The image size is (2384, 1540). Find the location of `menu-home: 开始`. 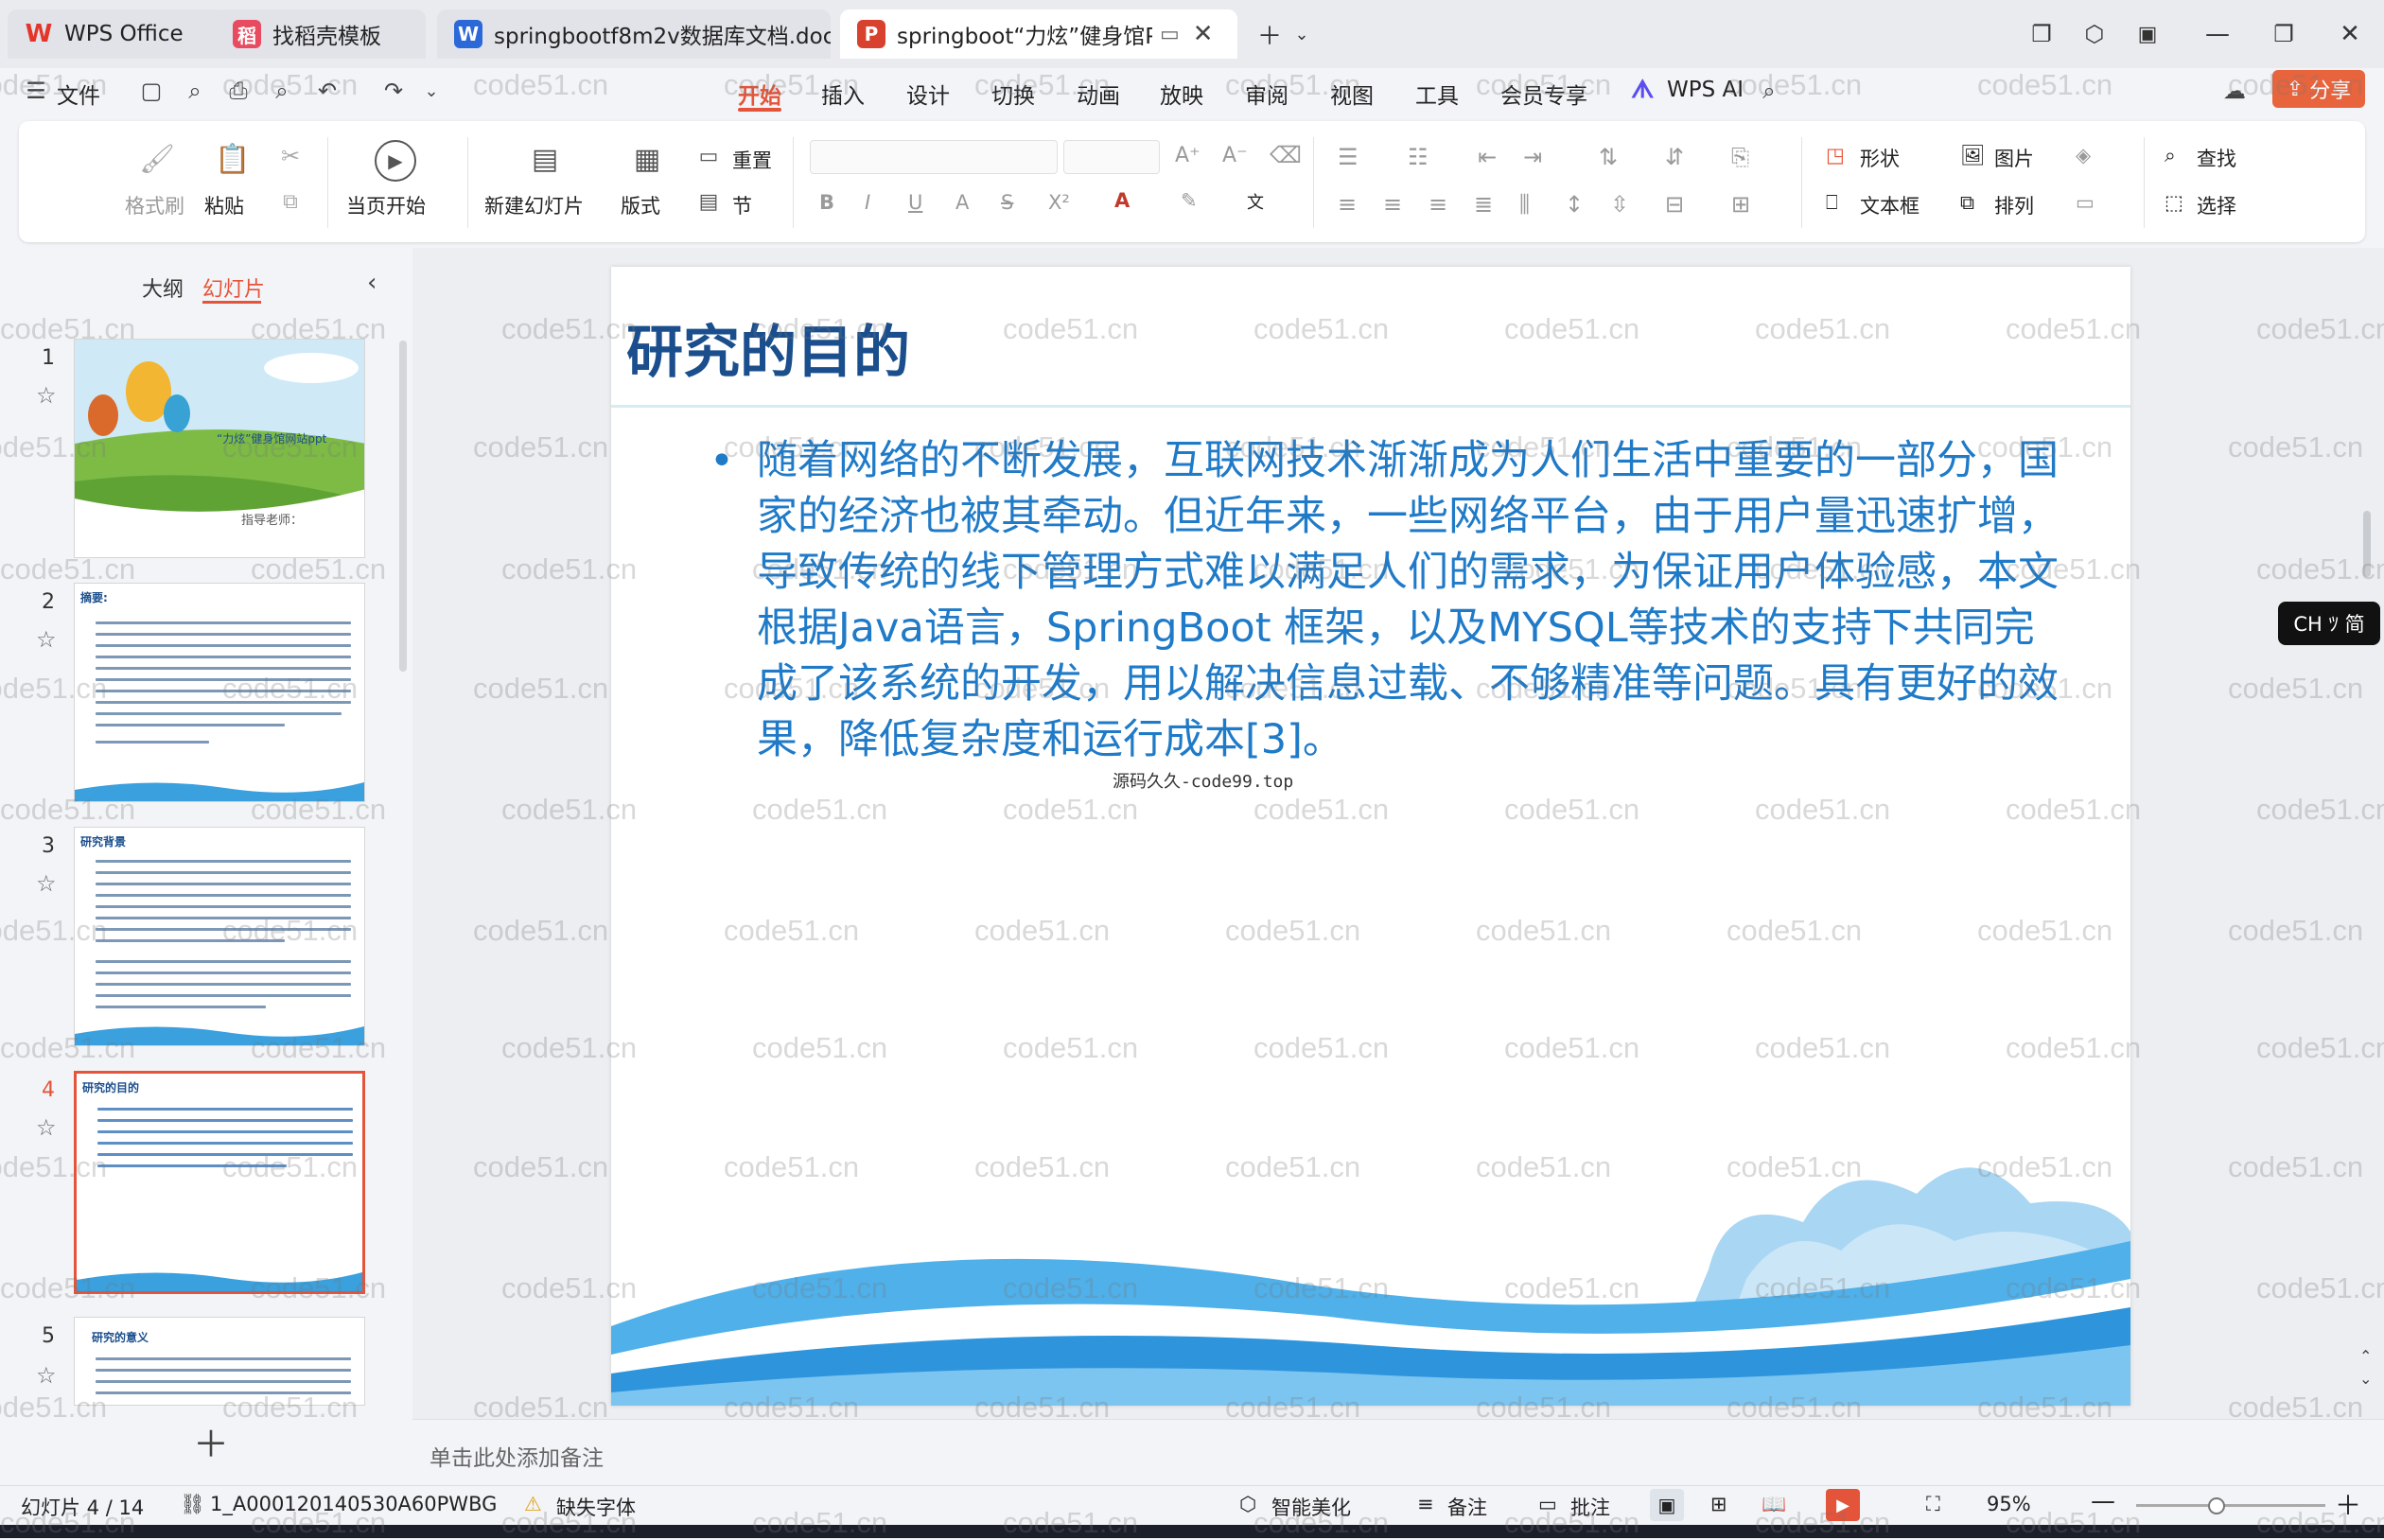

menu-home: 开始 is located at coordinates (759, 94).